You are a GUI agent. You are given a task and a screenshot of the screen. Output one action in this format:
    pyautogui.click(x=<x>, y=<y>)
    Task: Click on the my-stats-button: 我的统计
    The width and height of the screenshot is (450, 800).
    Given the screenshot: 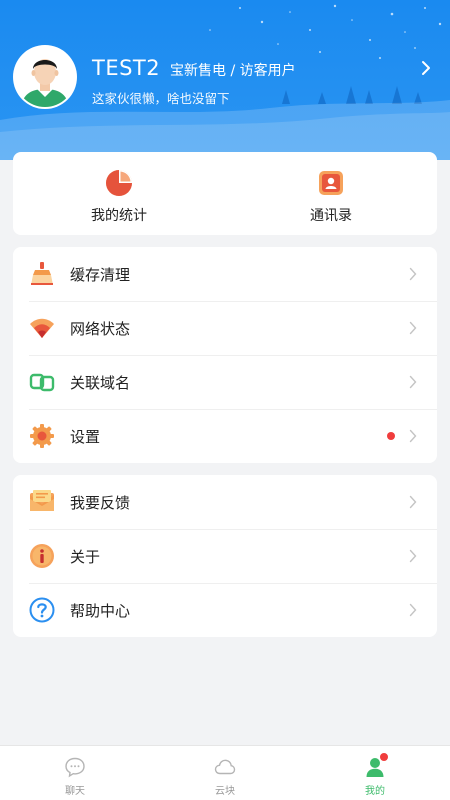 What is the action you would take?
    pyautogui.click(x=119, y=193)
    